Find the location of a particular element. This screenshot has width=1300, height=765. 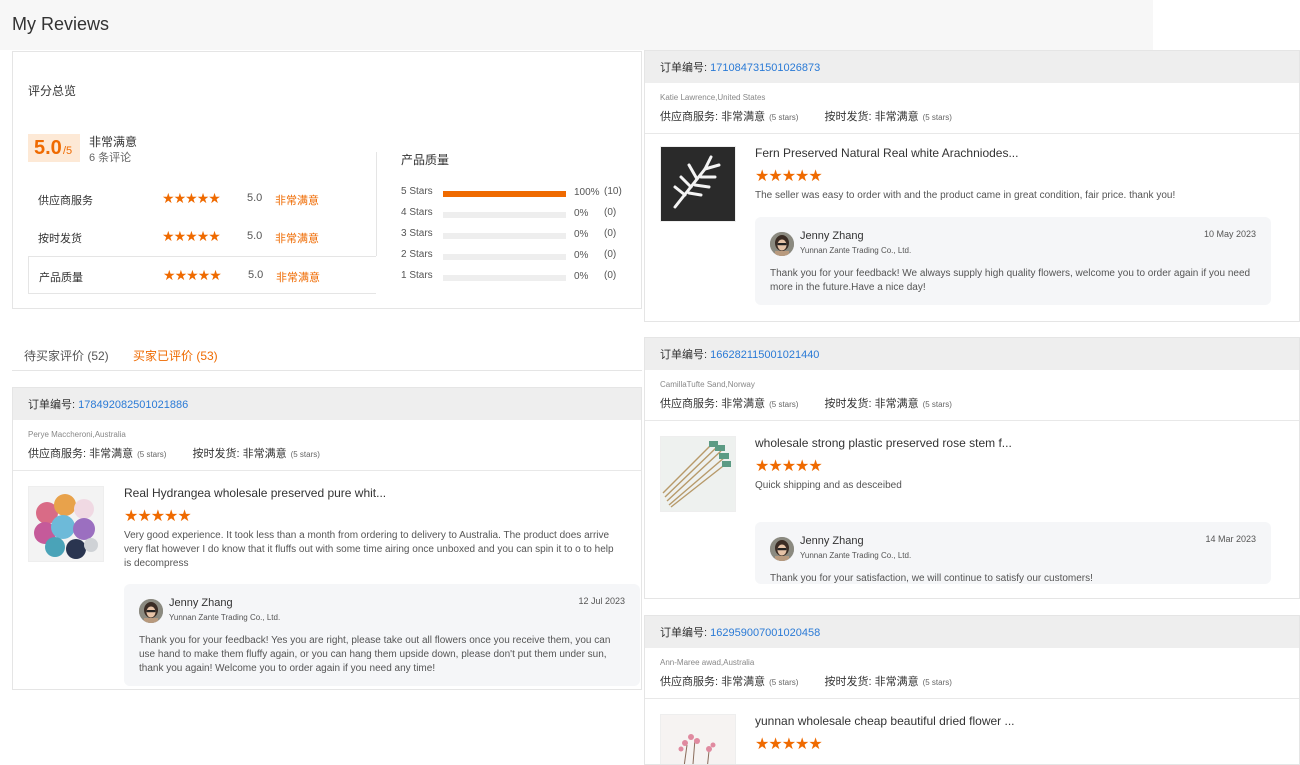

distribution-row: 1 Stars 0% (0) is located at coordinates (516, 278).